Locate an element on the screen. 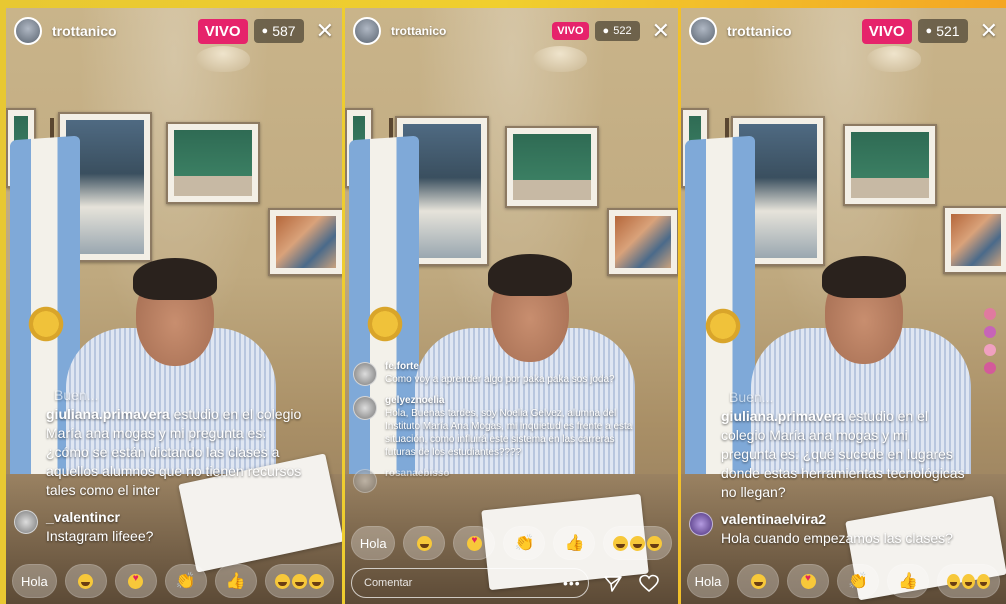 The width and height of the screenshot is (1006, 604). send-icon is located at coordinates (613, 584).